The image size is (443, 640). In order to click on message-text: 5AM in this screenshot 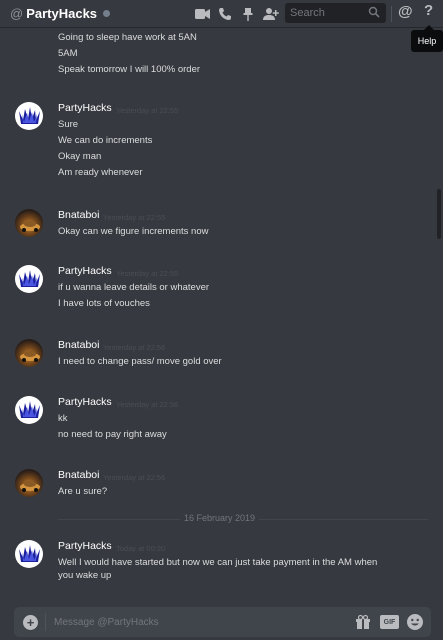, I will do `click(68, 53)`.